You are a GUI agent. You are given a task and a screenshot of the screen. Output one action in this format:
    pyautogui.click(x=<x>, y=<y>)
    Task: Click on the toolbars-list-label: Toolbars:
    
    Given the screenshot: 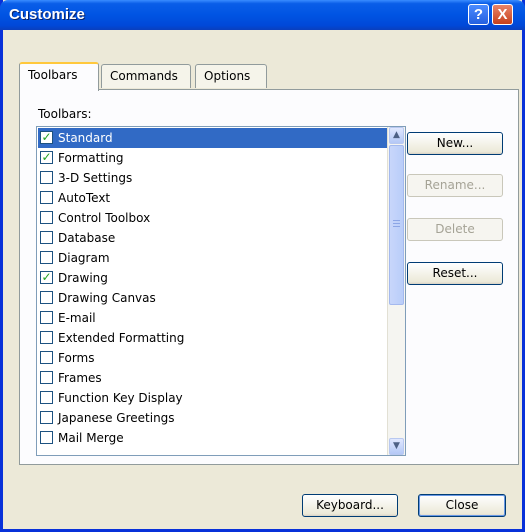 What is the action you would take?
    pyautogui.click(x=65, y=114)
    